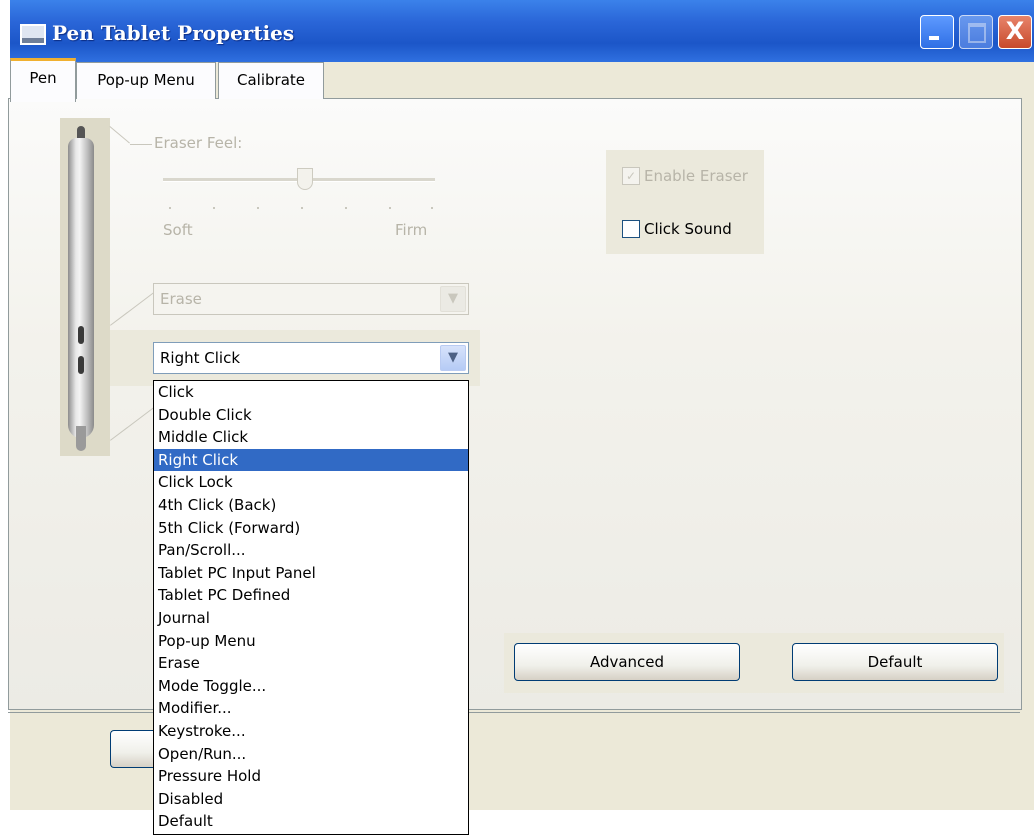  I want to click on options-group, so click(685, 202).